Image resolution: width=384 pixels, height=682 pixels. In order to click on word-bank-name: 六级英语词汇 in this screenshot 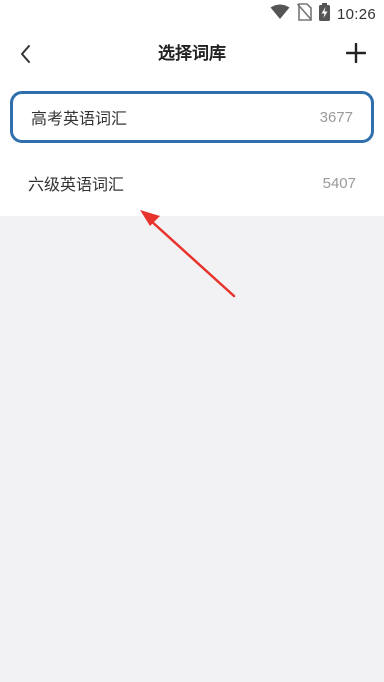, I will do `click(76, 184)`.